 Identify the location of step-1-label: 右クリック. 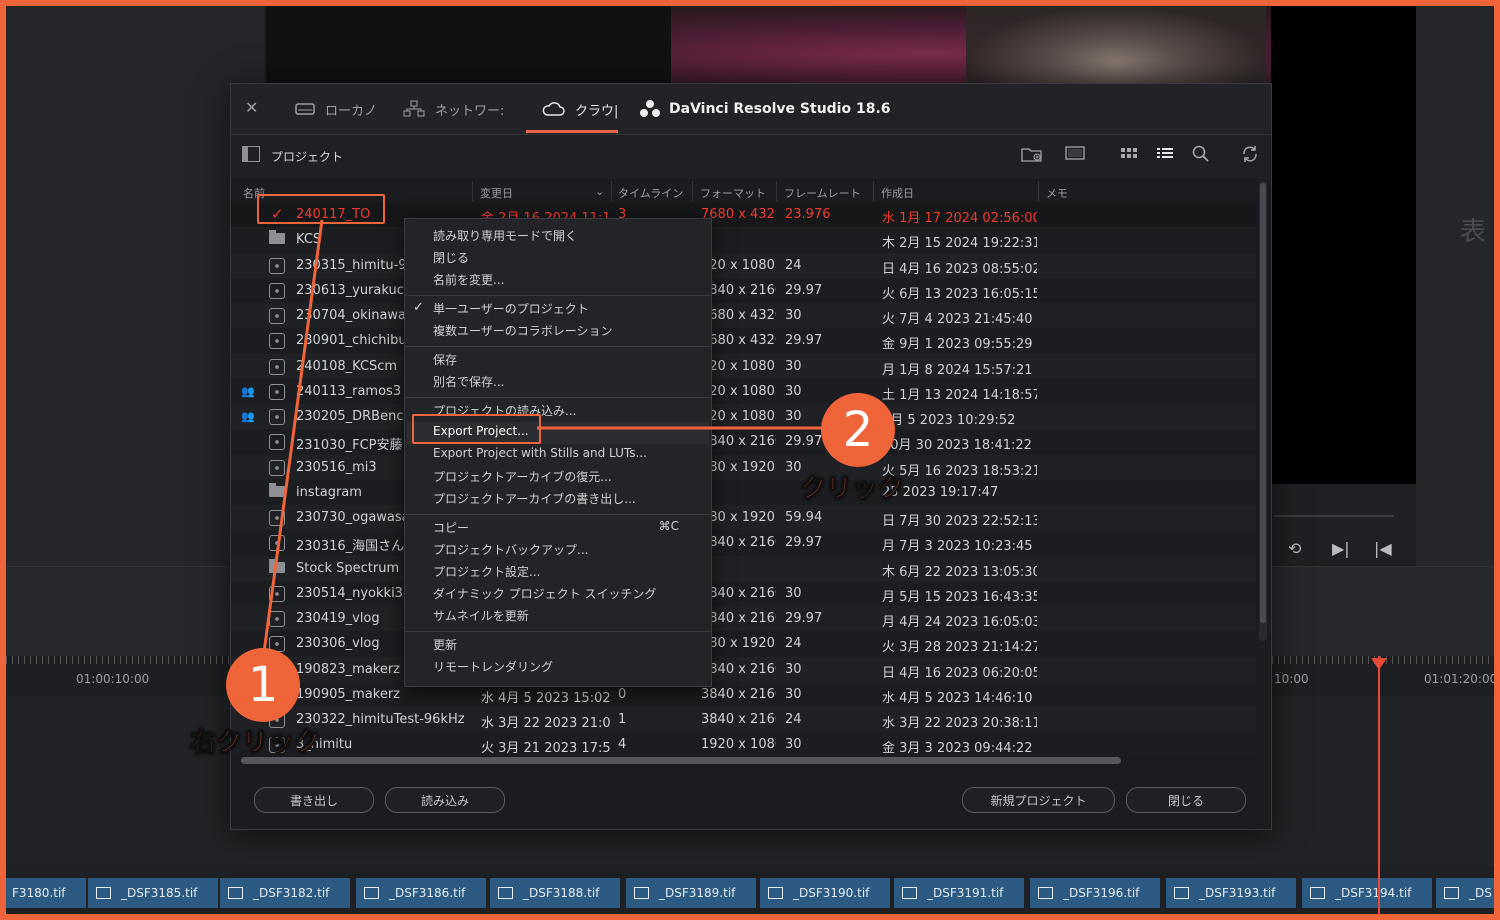
(255, 743).